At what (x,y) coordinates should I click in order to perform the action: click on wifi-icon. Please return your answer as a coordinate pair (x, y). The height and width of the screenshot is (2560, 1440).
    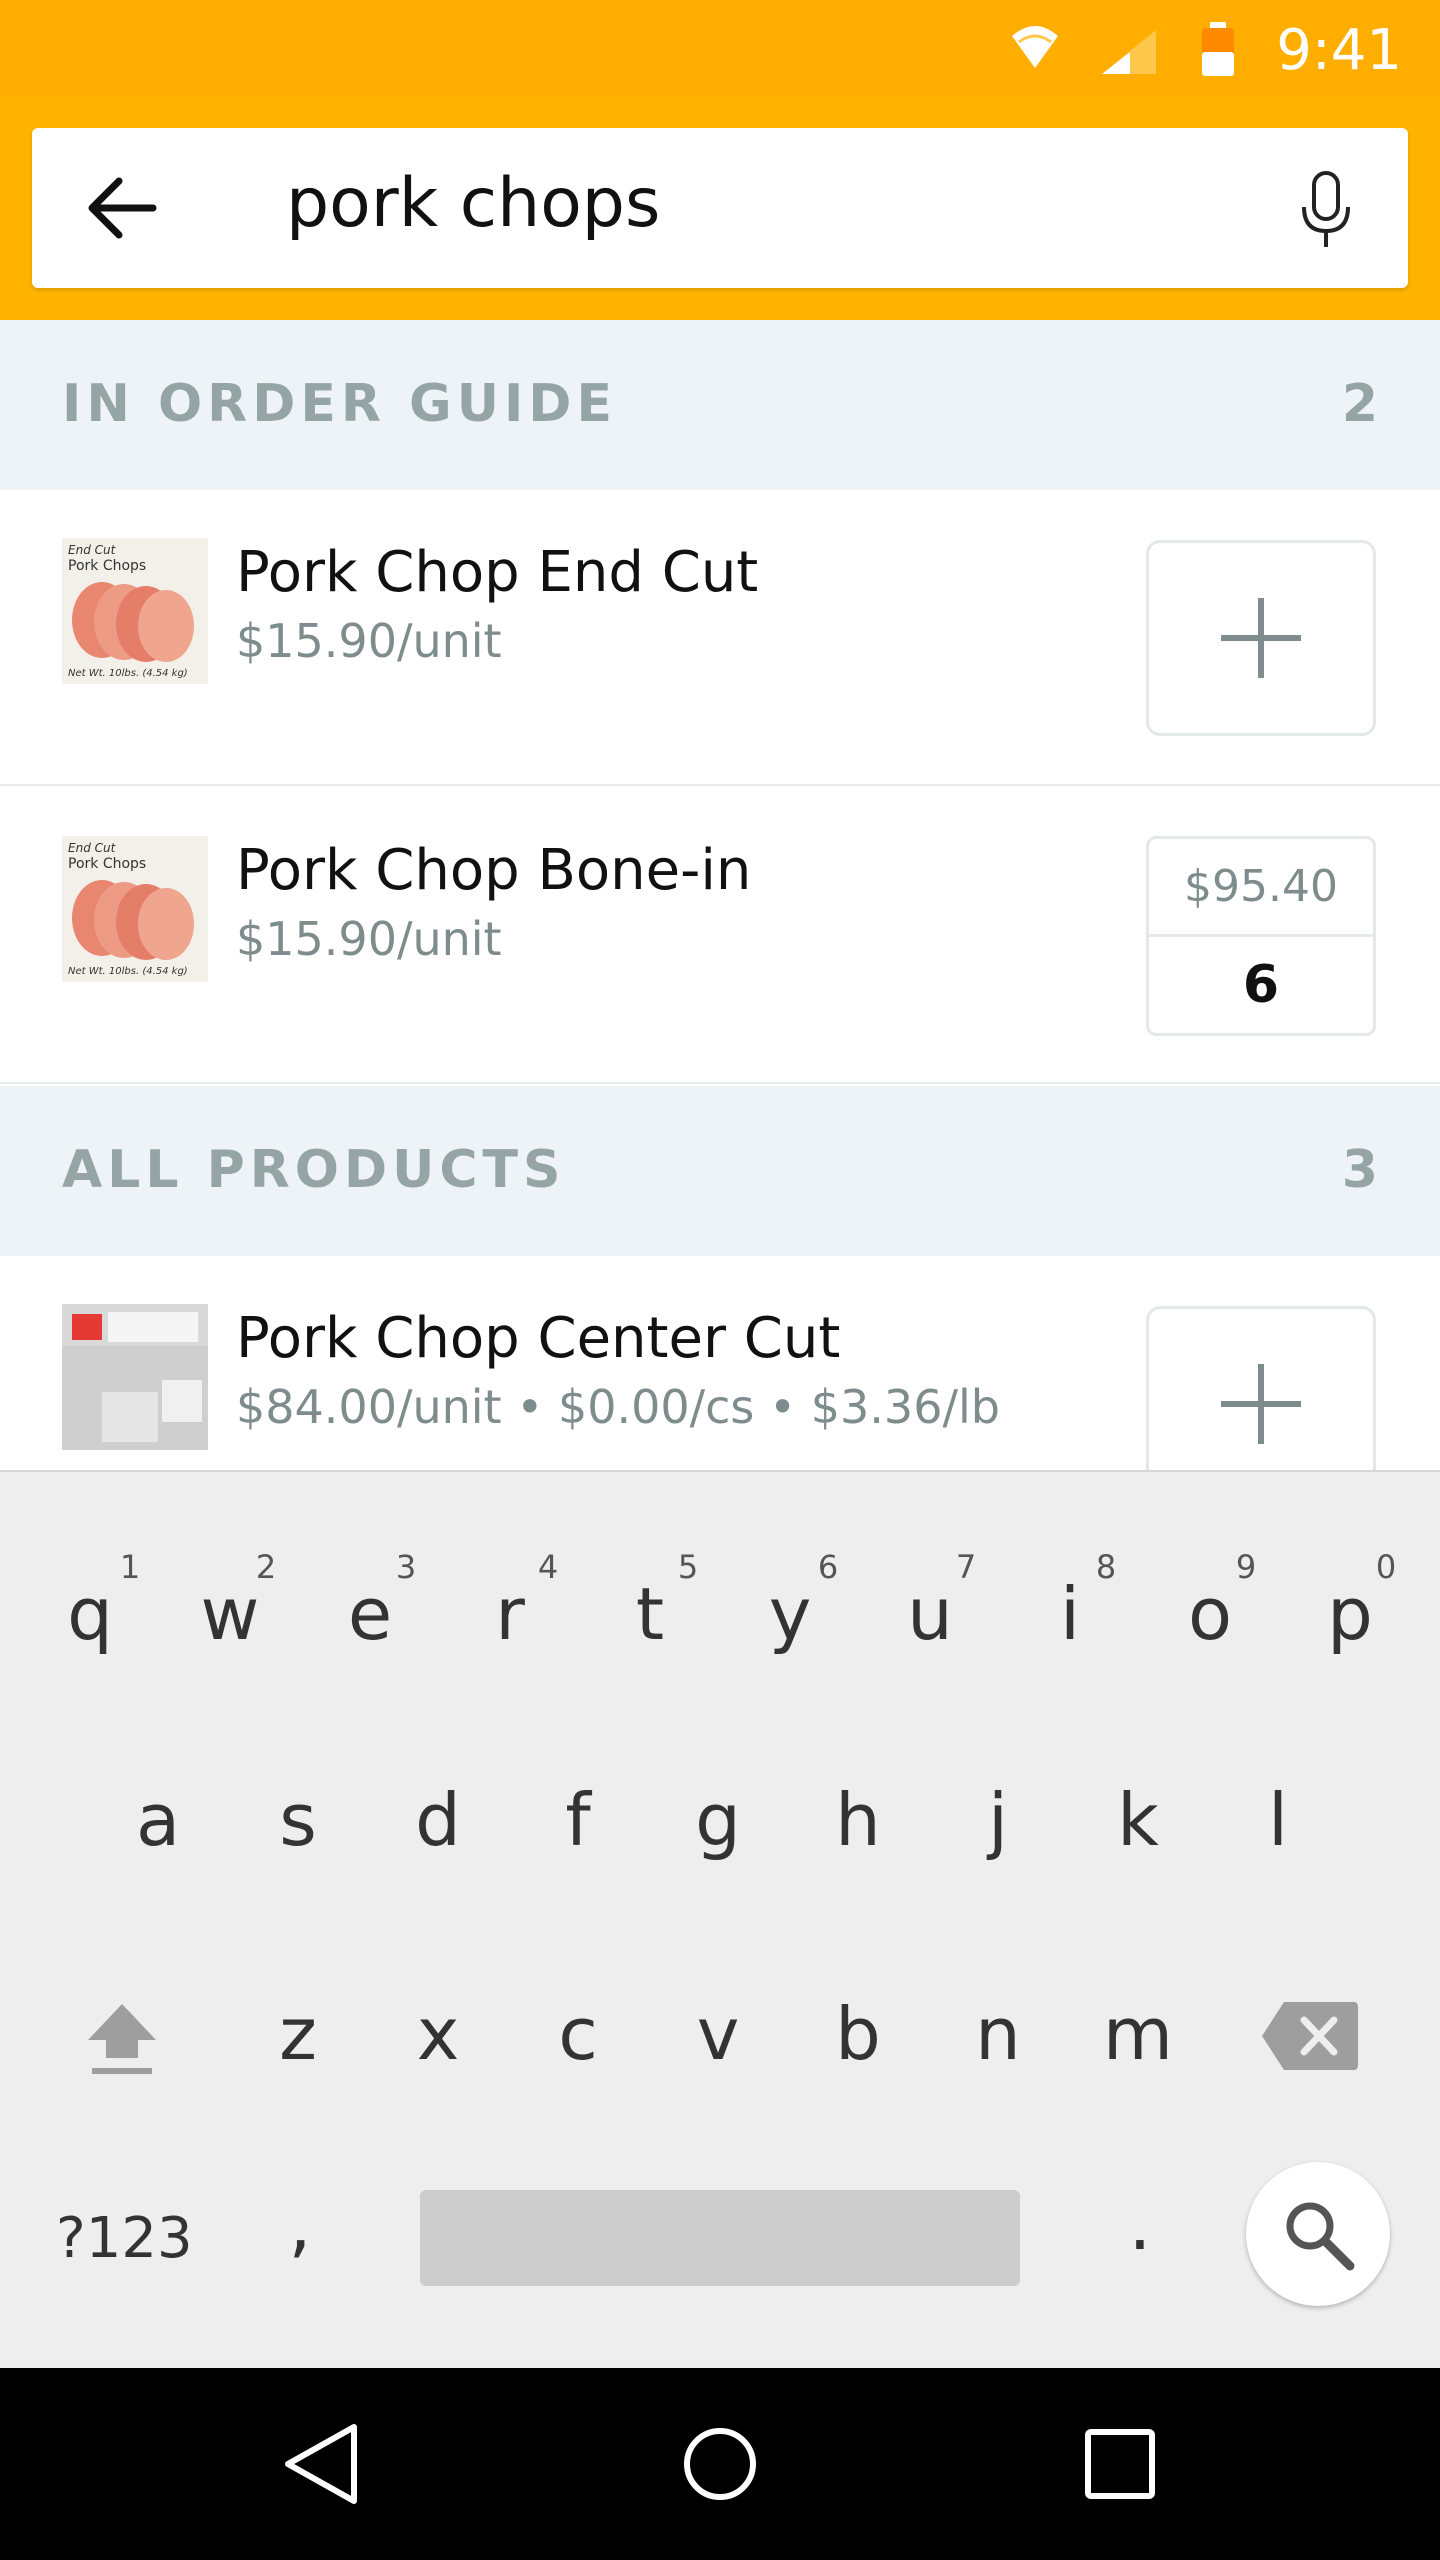
    Looking at the image, I should click on (1035, 49).